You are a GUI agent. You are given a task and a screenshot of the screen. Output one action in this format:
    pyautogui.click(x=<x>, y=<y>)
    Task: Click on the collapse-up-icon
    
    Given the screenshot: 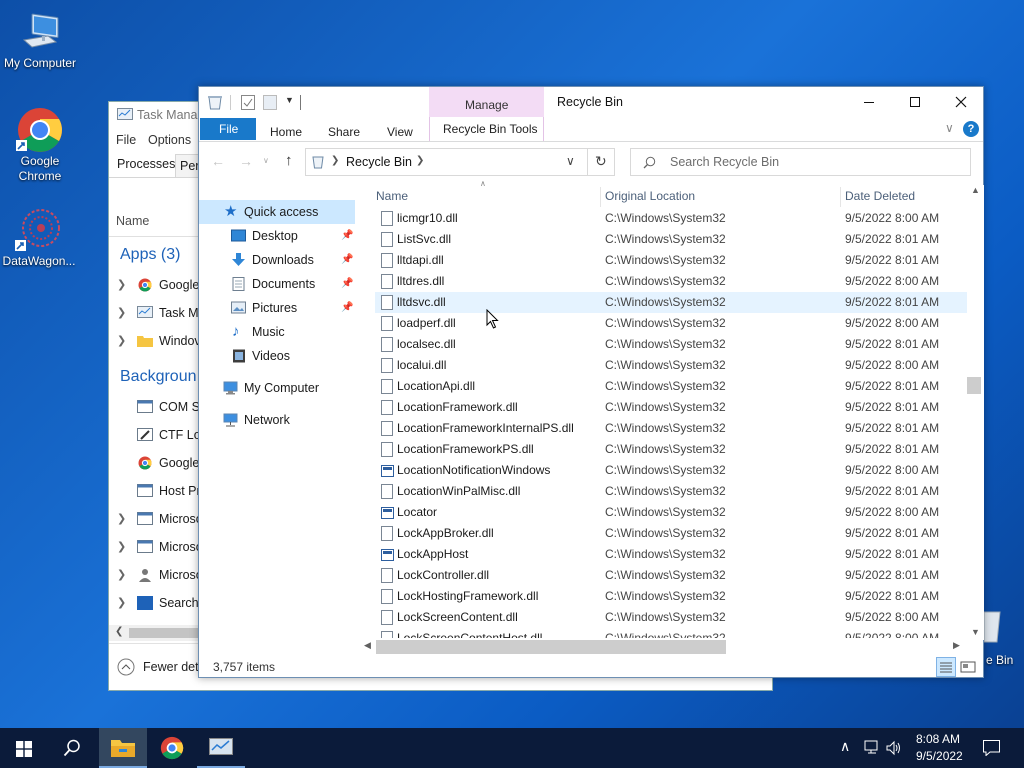 What is the action you would take?
    pyautogui.click(x=126, y=667)
    